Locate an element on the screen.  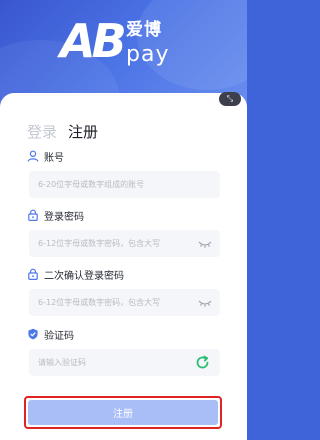
confirm-password-label-text: 二次确认登录密码 is located at coordinates (84, 276).